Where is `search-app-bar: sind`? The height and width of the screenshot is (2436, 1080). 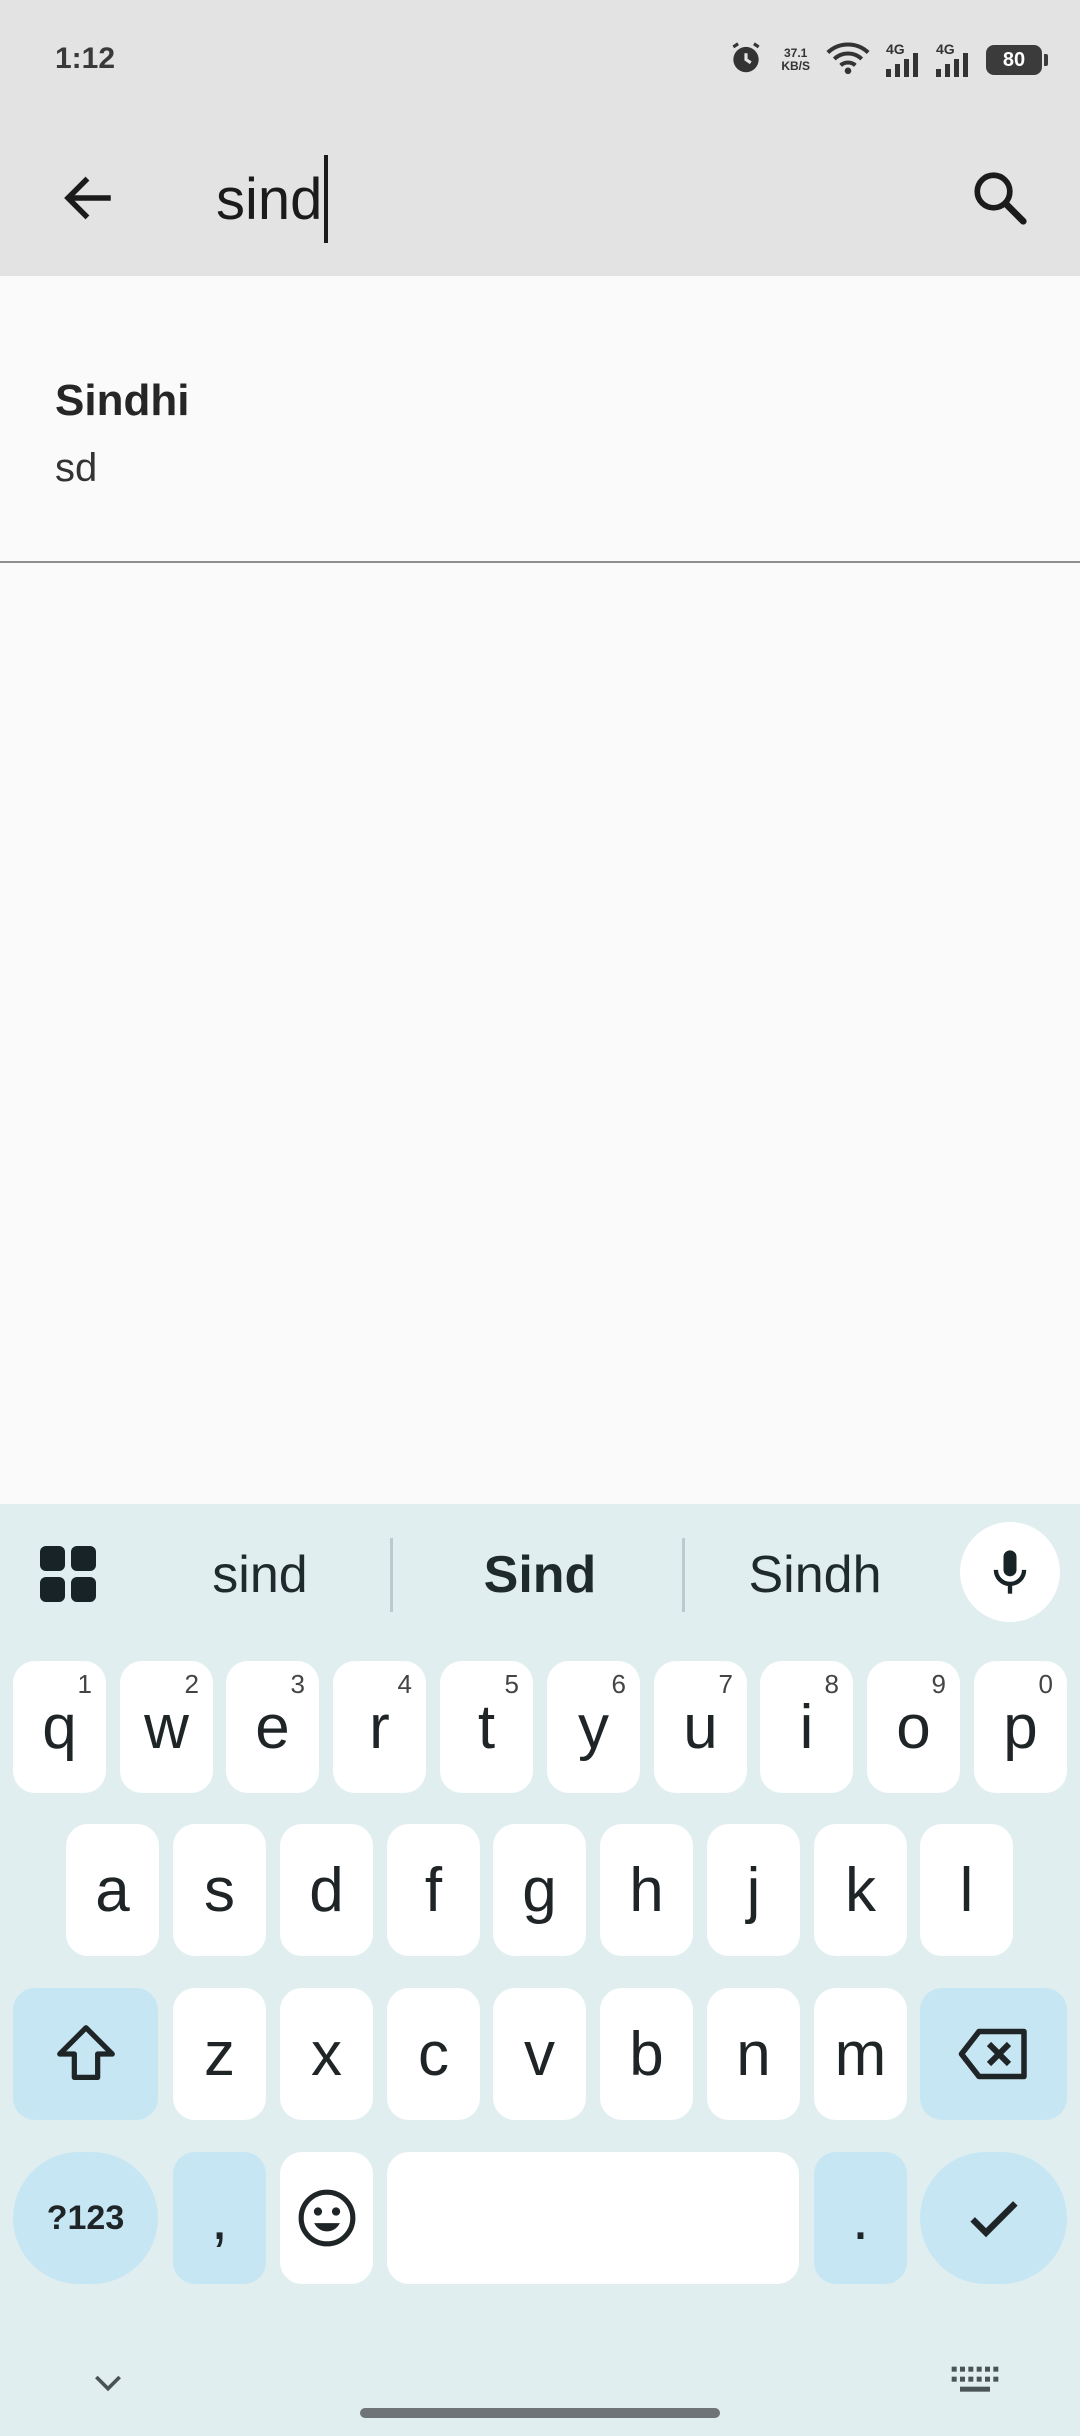
search-app-bar: sind is located at coordinates (540, 198).